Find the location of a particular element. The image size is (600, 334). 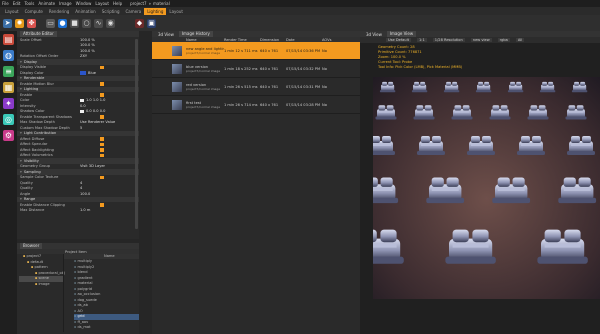

column-header: Name is located at coordinates (188, 40).